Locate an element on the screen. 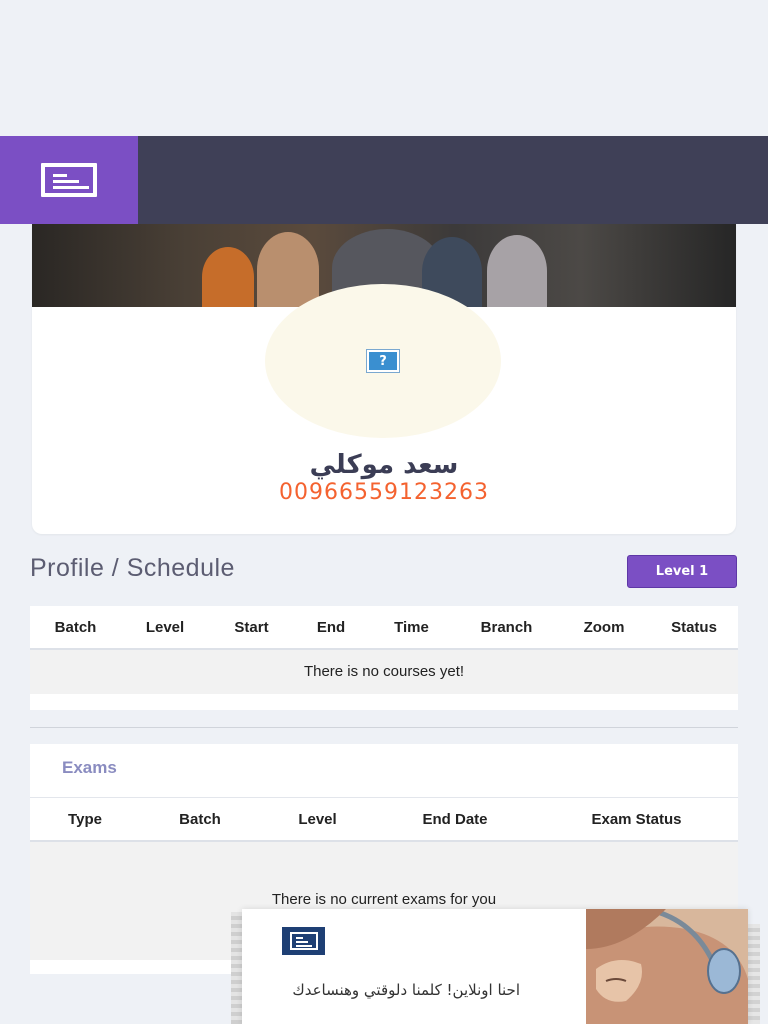  column-header-time: Time is located at coordinates (411, 627).